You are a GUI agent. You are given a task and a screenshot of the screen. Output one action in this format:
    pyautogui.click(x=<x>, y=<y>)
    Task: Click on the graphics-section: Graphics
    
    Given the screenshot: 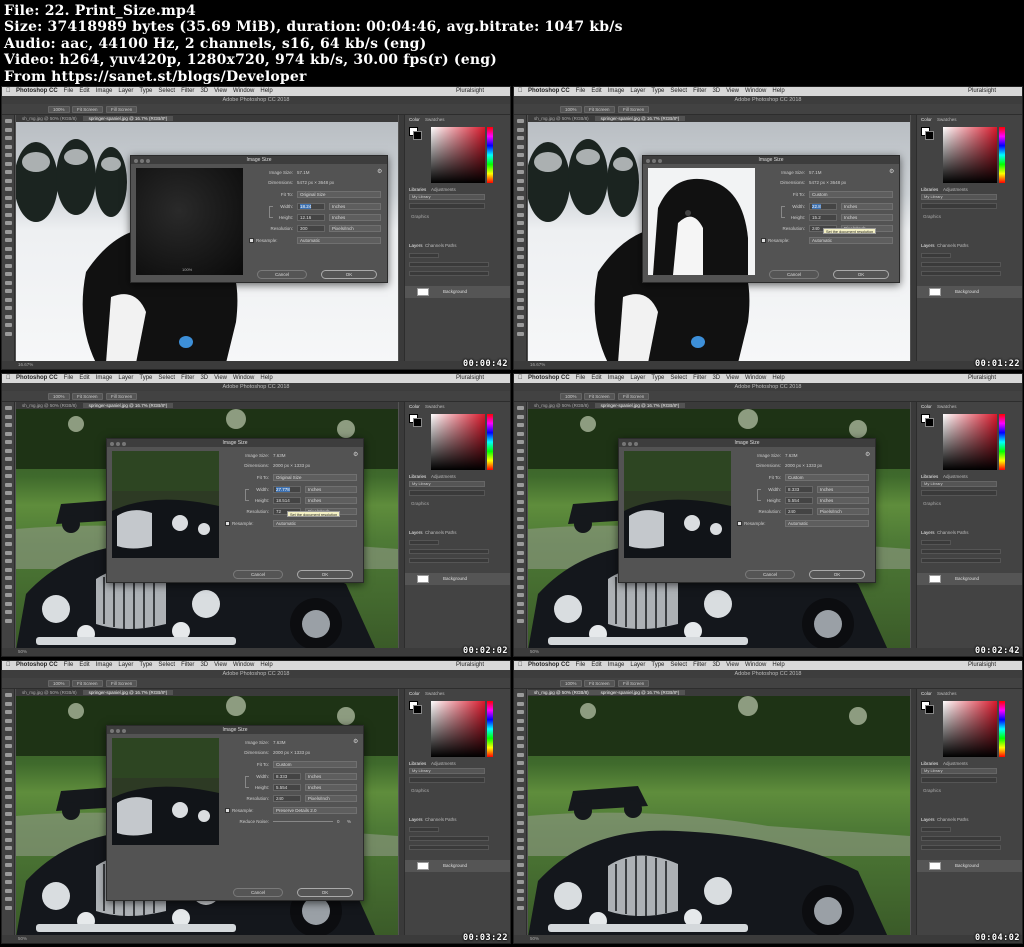 What is the action you would take?
    pyautogui.click(x=932, y=503)
    